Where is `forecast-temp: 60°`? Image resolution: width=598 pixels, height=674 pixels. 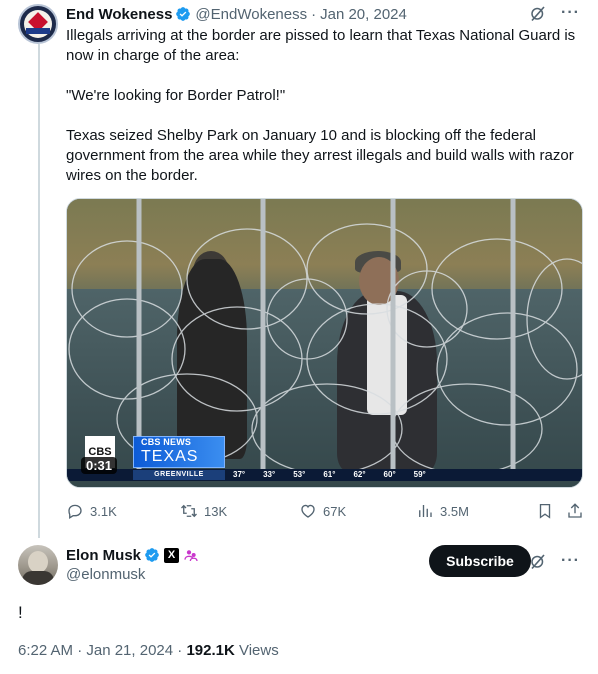
forecast-temp: 60° is located at coordinates (389, 474).